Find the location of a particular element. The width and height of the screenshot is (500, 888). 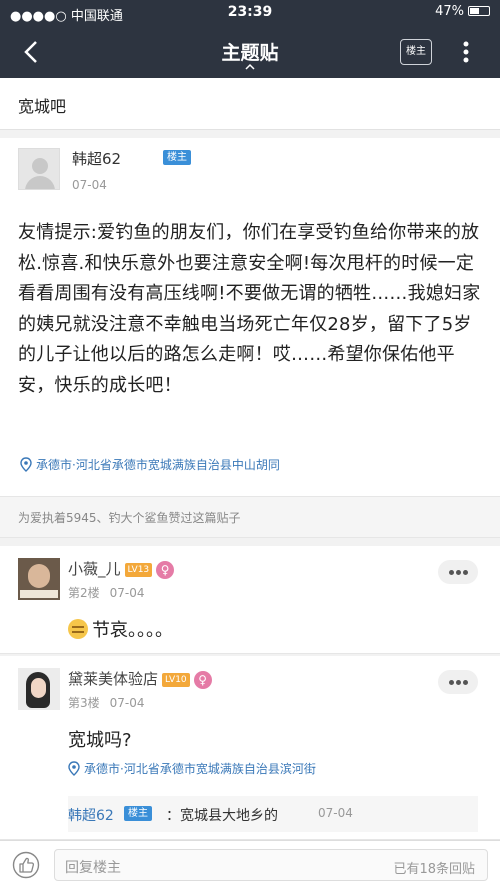

post-date: 07-04 is located at coordinates (89, 185).